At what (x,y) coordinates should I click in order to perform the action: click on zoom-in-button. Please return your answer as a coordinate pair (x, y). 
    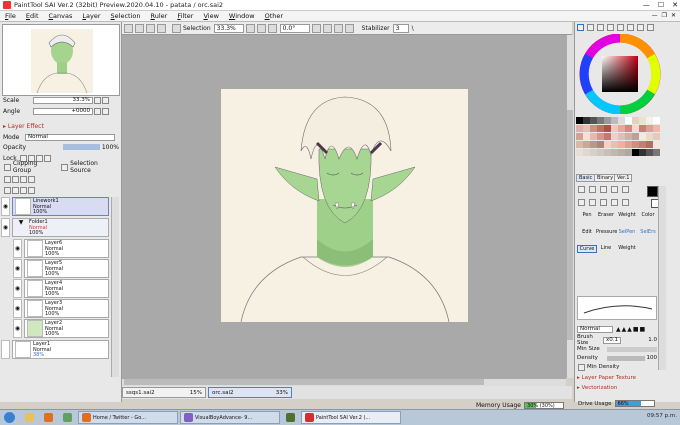
    Looking at the image, I should click on (105, 100).